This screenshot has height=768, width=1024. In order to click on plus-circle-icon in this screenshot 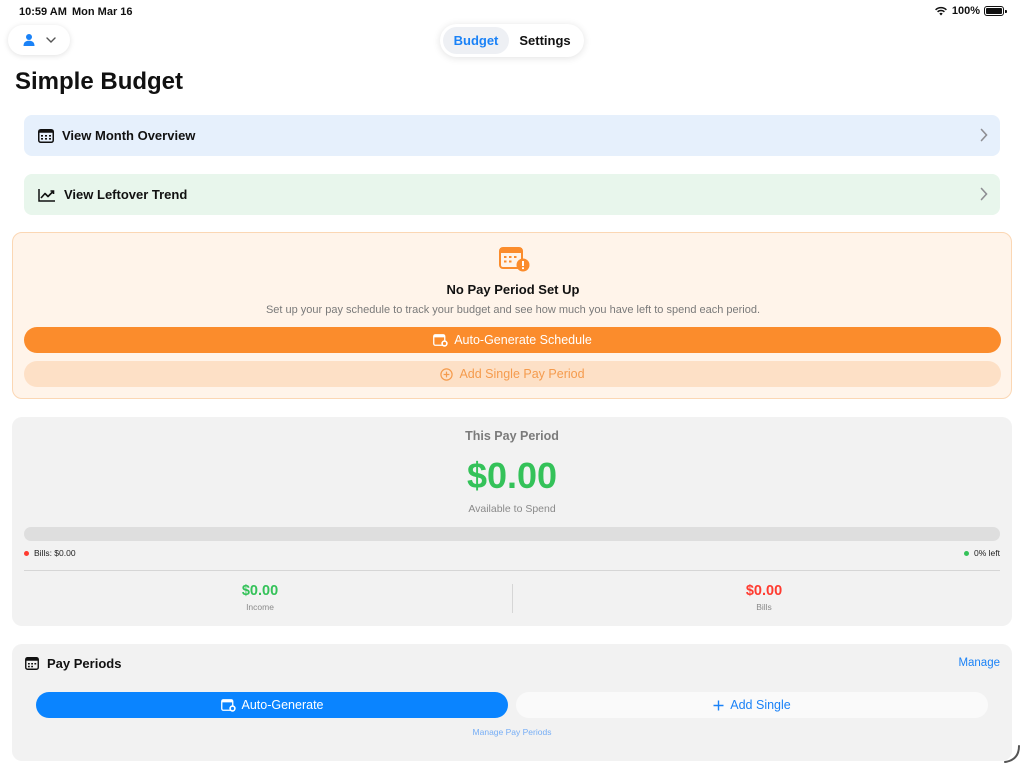, I will do `click(447, 374)`.